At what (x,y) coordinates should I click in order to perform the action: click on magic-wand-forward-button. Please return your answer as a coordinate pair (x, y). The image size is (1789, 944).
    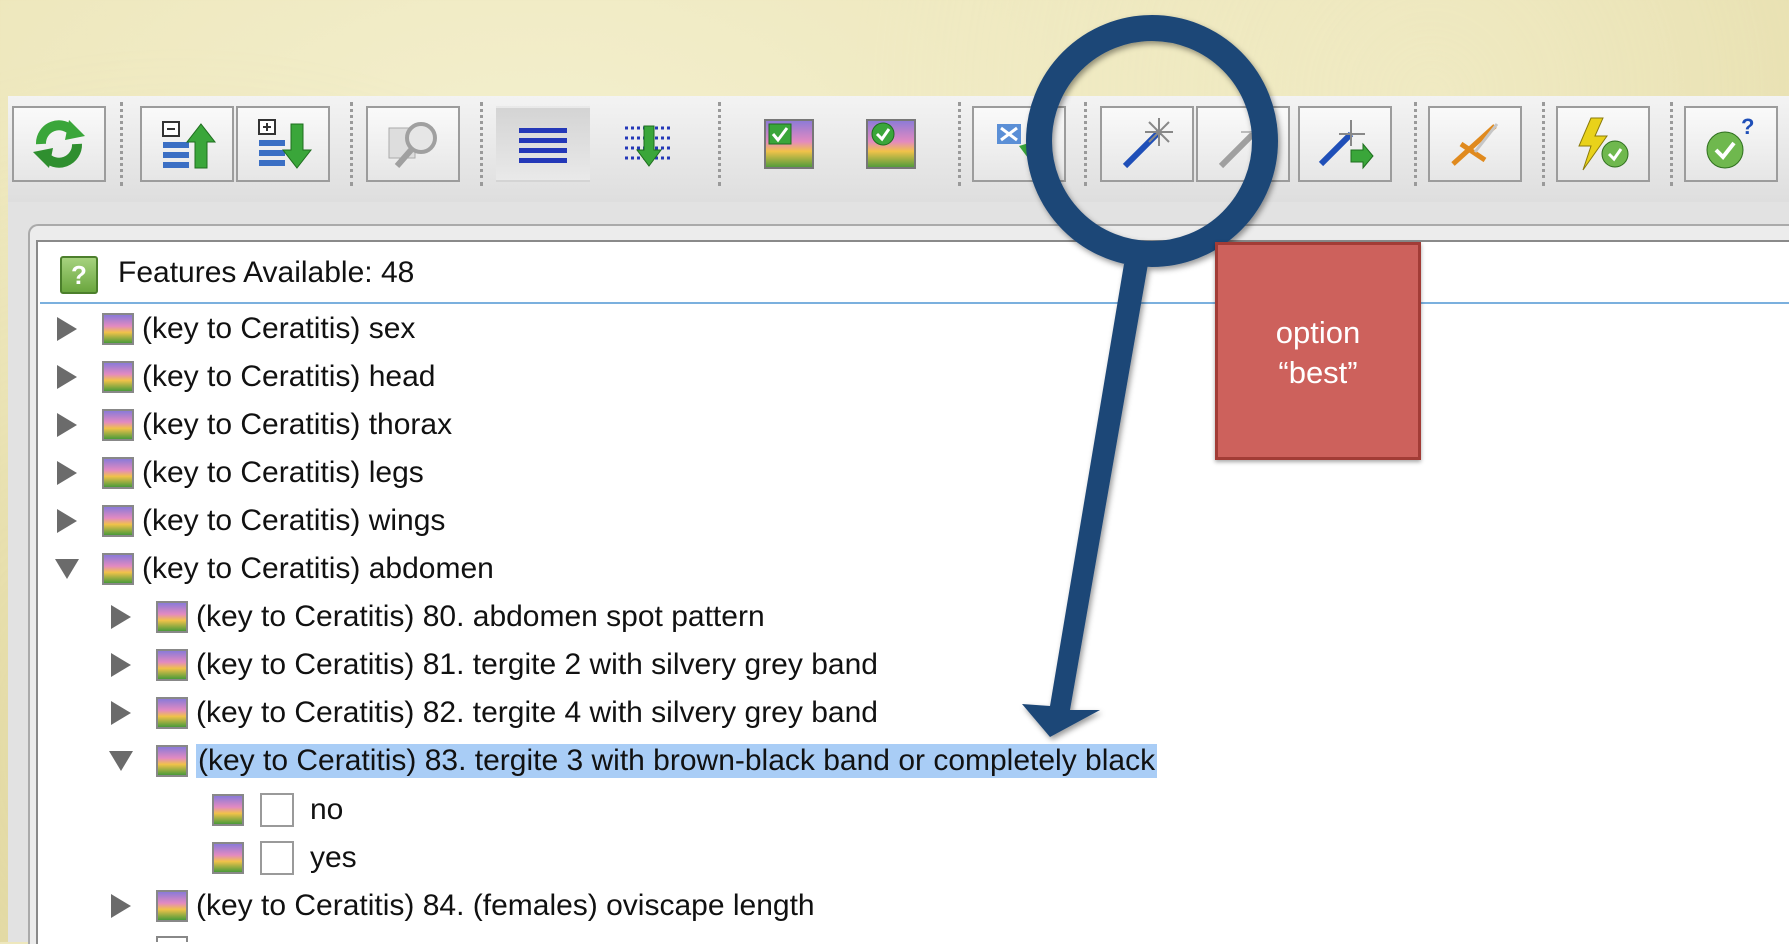
    Looking at the image, I should click on (1345, 144).